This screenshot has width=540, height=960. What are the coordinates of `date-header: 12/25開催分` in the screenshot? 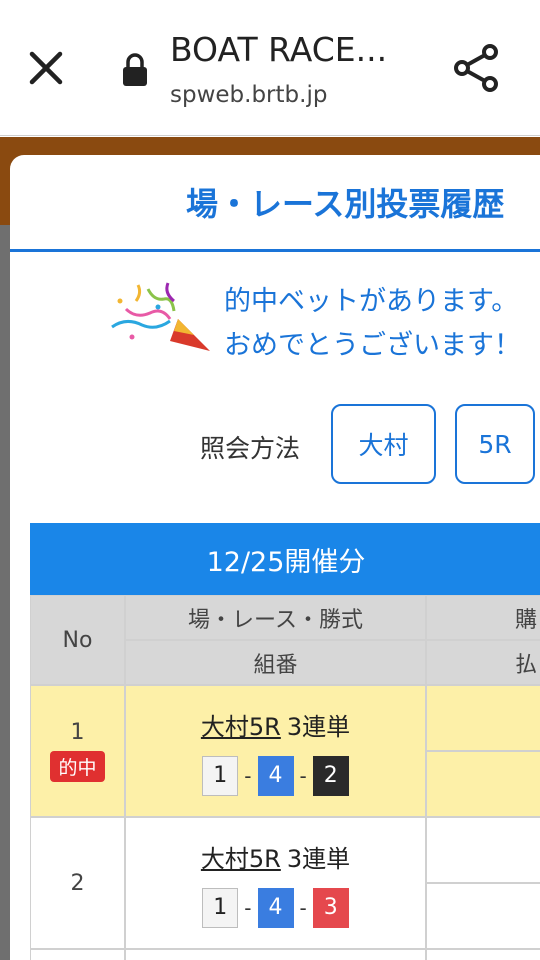 It's located at (285, 559).